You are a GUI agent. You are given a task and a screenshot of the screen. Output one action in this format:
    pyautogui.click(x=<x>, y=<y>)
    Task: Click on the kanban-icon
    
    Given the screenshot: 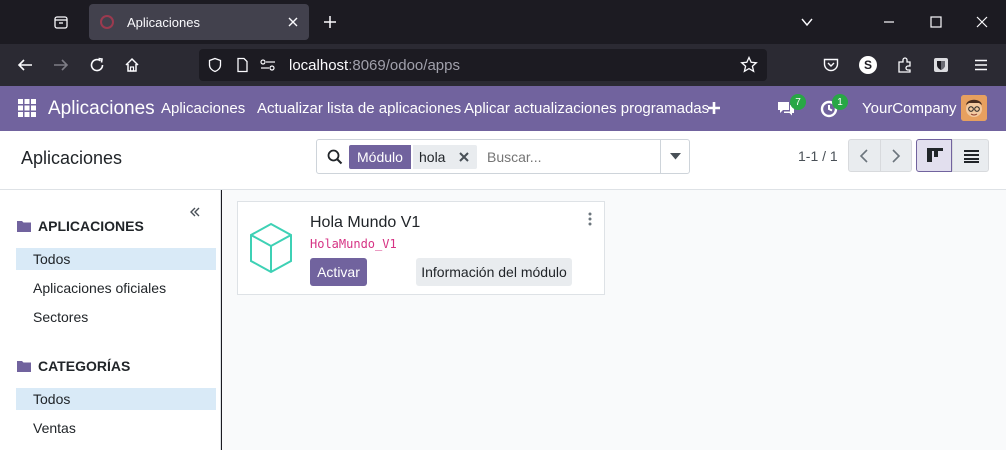 What is the action you would take?
    pyautogui.click(x=935, y=156)
    